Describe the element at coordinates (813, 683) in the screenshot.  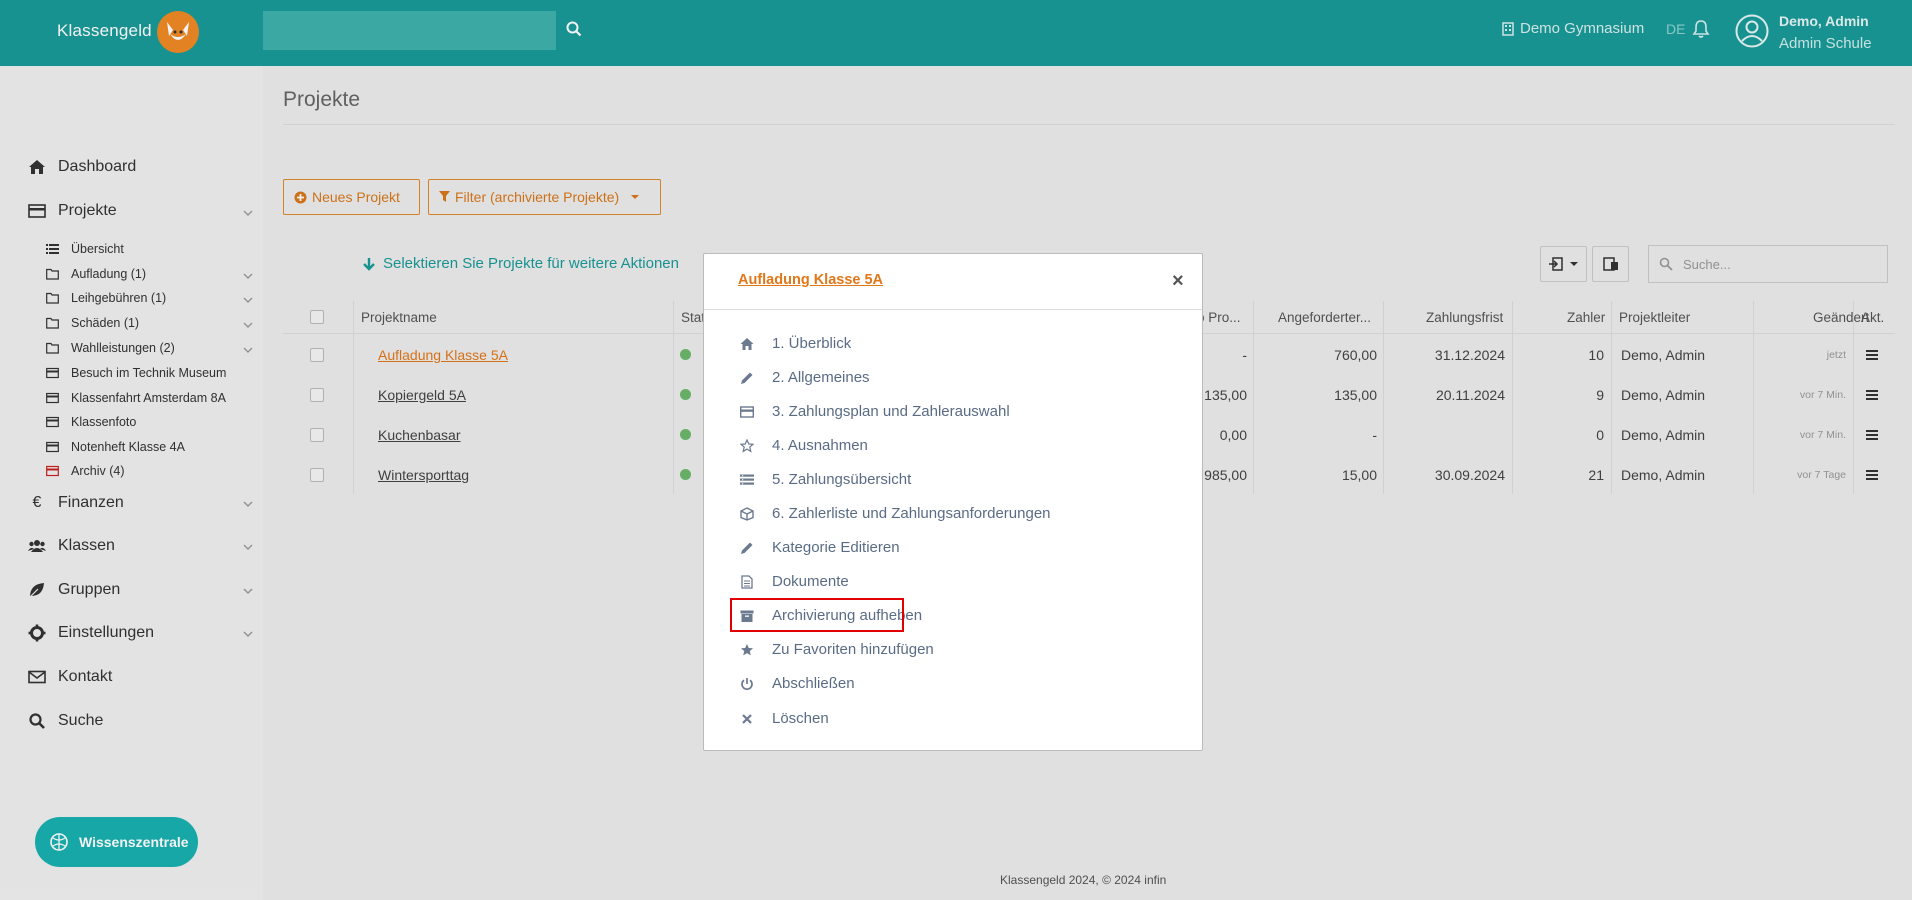
I see `modal-menu-label: Abschließen` at that location.